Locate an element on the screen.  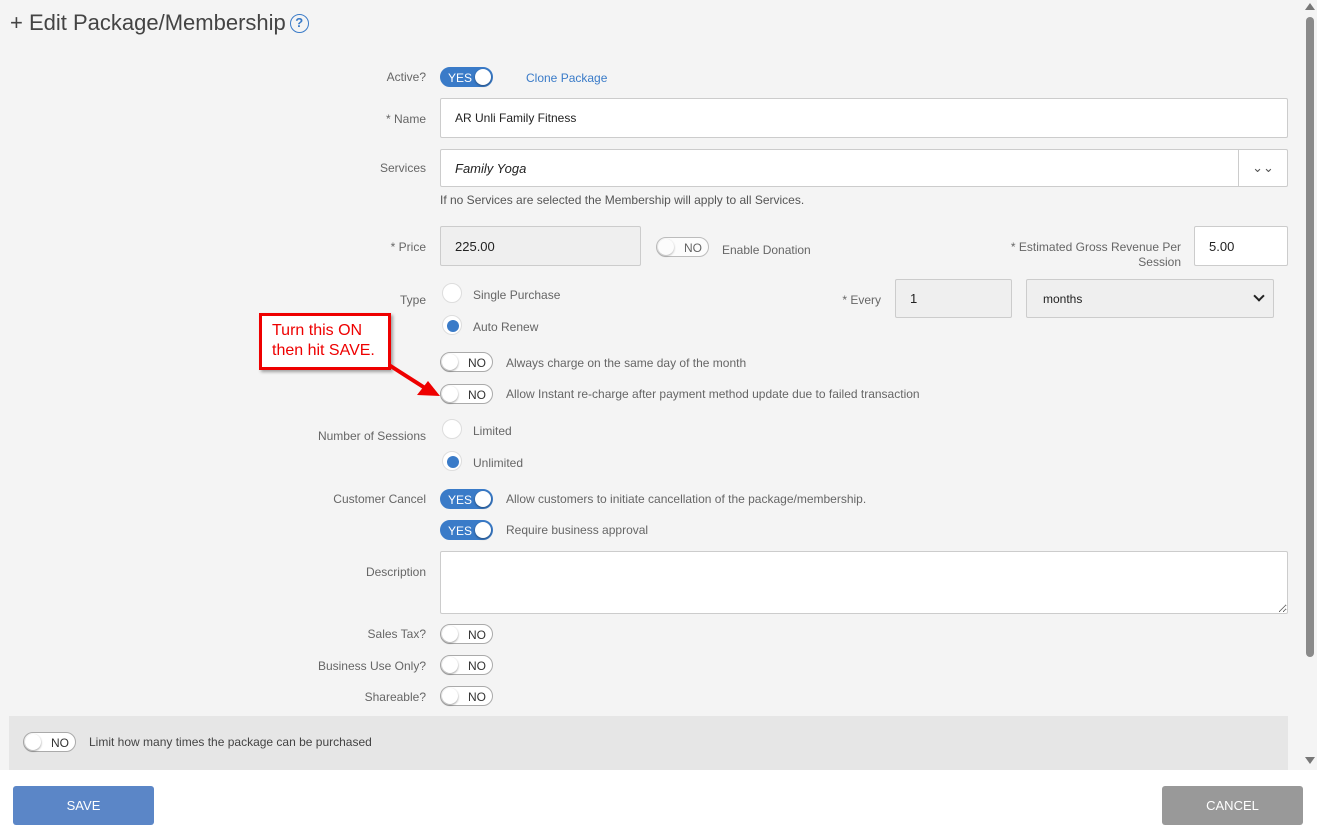
unlimited-radio is located at coordinates (452, 461).